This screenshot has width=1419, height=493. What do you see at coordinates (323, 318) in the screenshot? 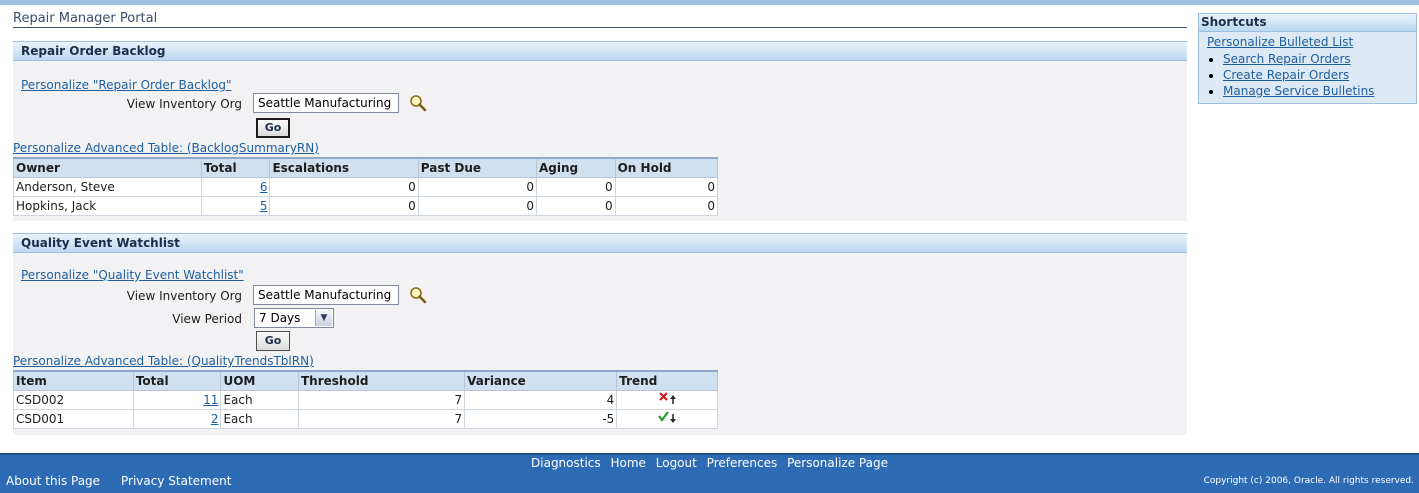
I see `chevron-down-icon: ▼` at bounding box center [323, 318].